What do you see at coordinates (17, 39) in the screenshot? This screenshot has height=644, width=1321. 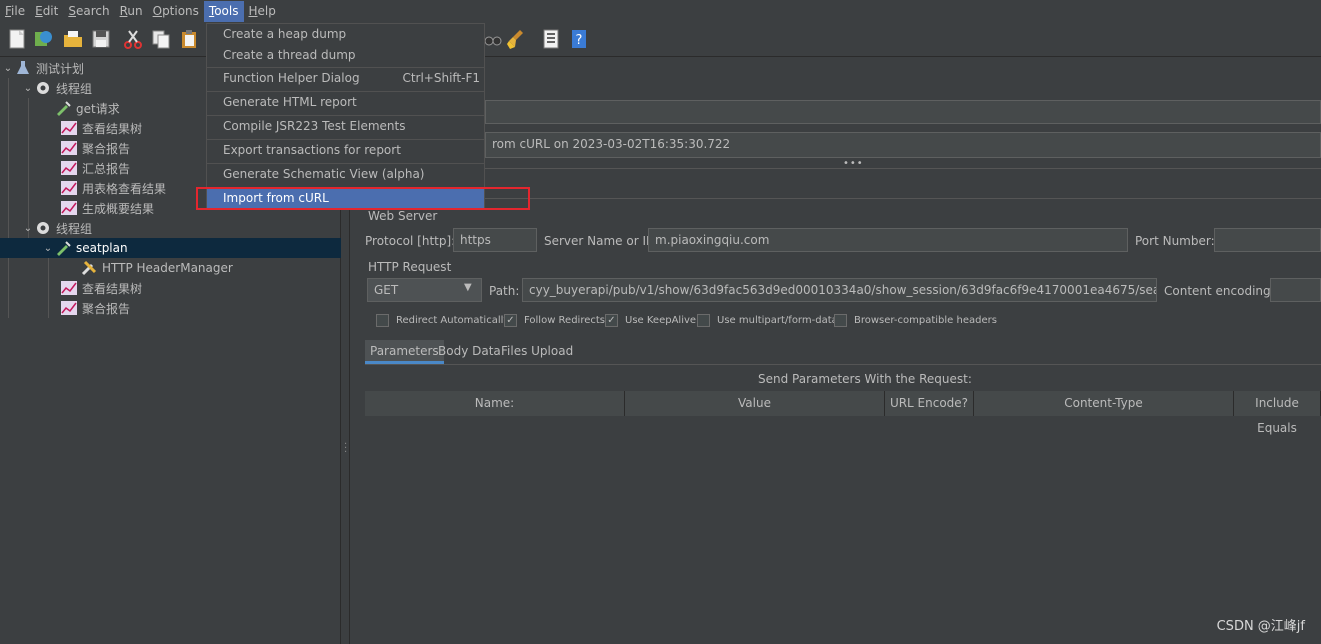 I see `new-file-icon` at bounding box center [17, 39].